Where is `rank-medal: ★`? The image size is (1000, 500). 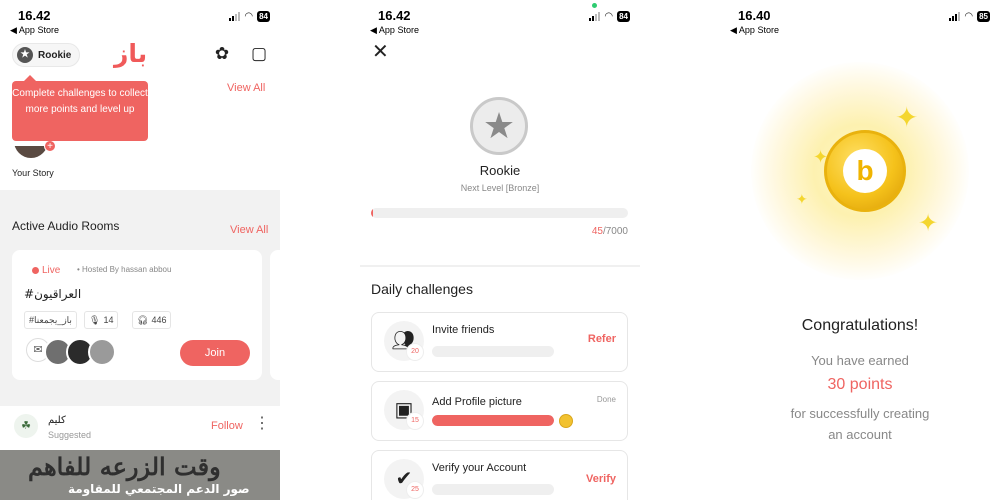
rank-medal: ★ is located at coordinates (499, 126).